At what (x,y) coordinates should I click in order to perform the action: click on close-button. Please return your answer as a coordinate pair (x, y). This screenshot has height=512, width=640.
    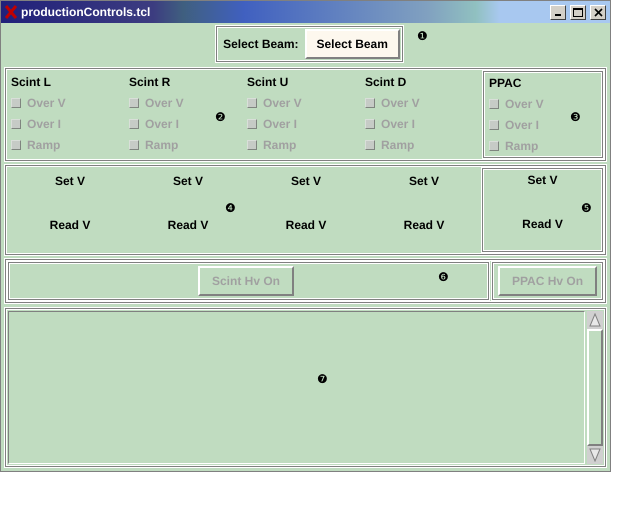
    Looking at the image, I should click on (598, 12).